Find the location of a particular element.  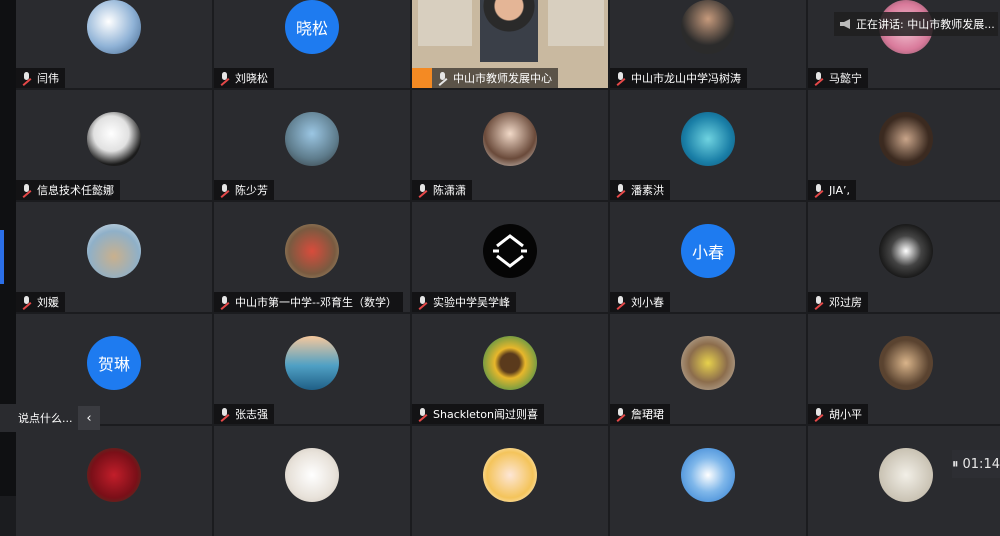

participant-tile: 中山市龙山中学冯树涛 is located at coordinates (708, 44).